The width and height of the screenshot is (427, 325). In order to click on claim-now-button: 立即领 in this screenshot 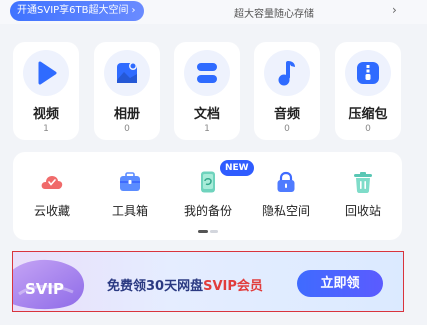, I will do `click(340, 283)`.